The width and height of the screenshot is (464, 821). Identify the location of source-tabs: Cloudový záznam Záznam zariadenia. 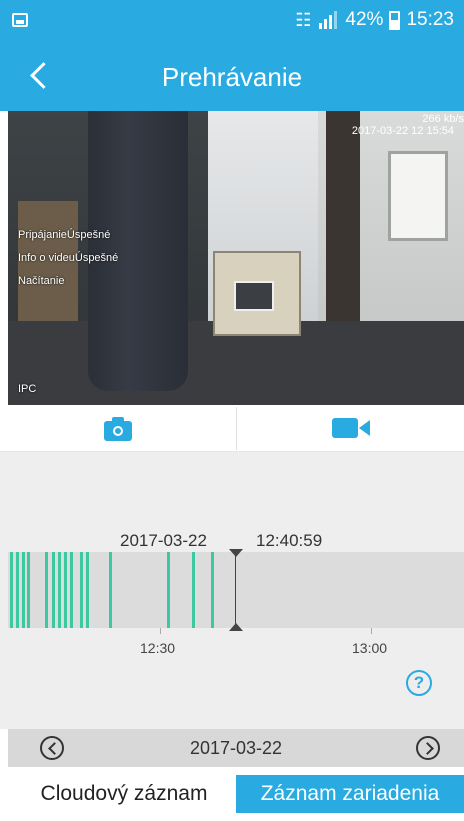
(232, 794).